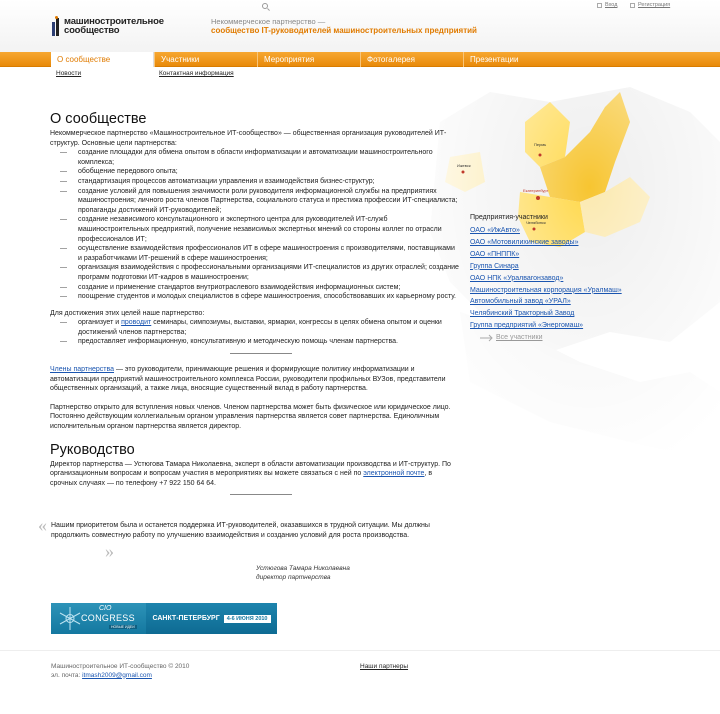 This screenshot has width=720, height=714. I want to click on subnav-contacts: Контактная информация, so click(196, 73).